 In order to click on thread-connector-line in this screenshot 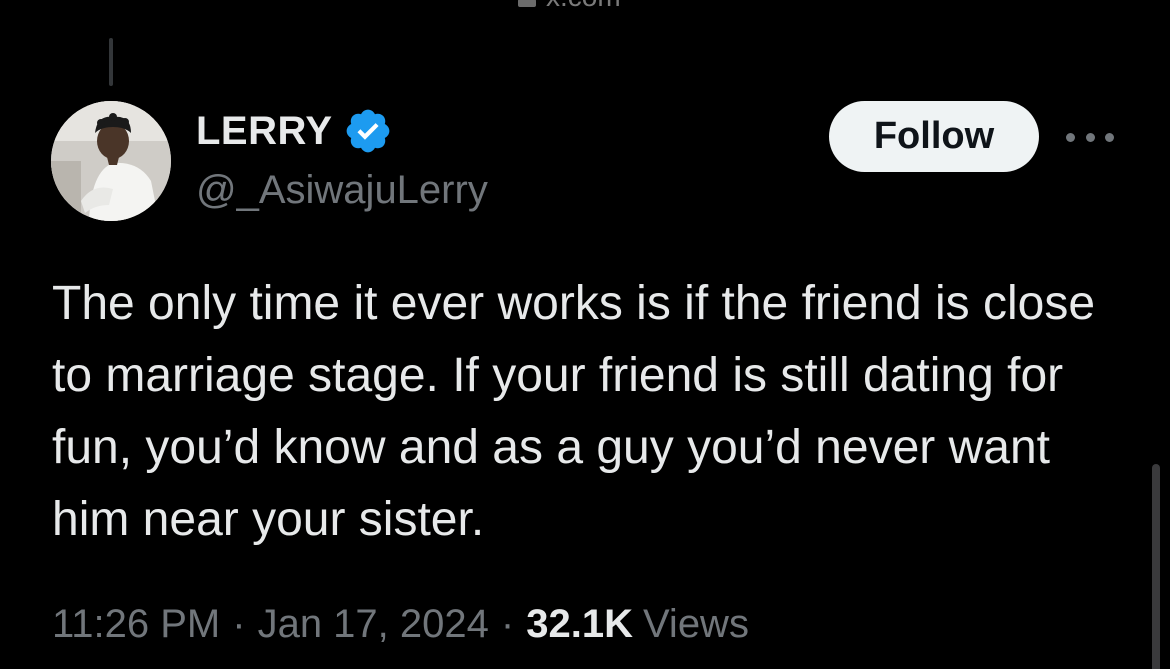, I will do `click(111, 62)`.